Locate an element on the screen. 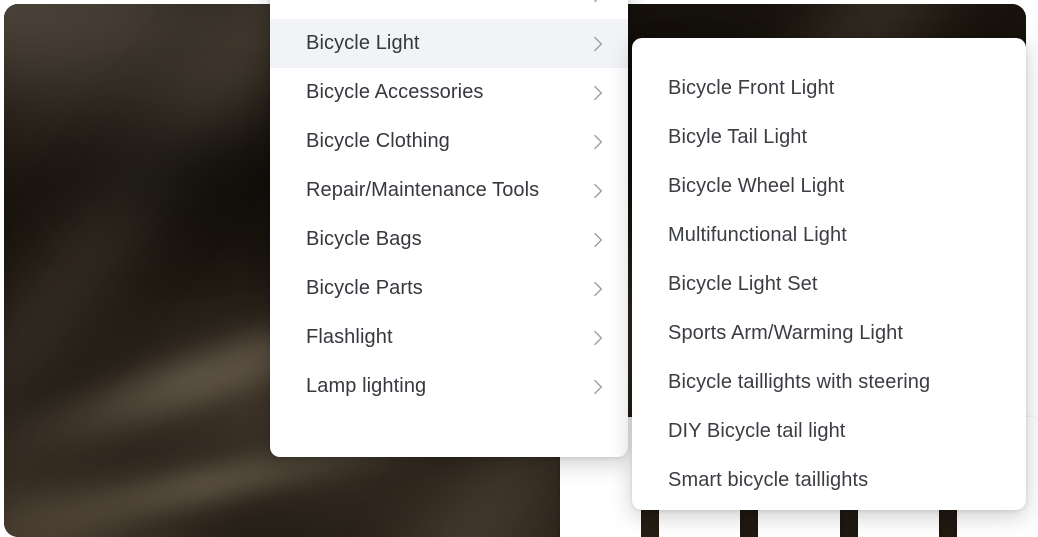 This screenshot has width=1038, height=537. subcategory-item-sports-arm-warming-light: Sports Arm/Warming Light is located at coordinates (829, 333).